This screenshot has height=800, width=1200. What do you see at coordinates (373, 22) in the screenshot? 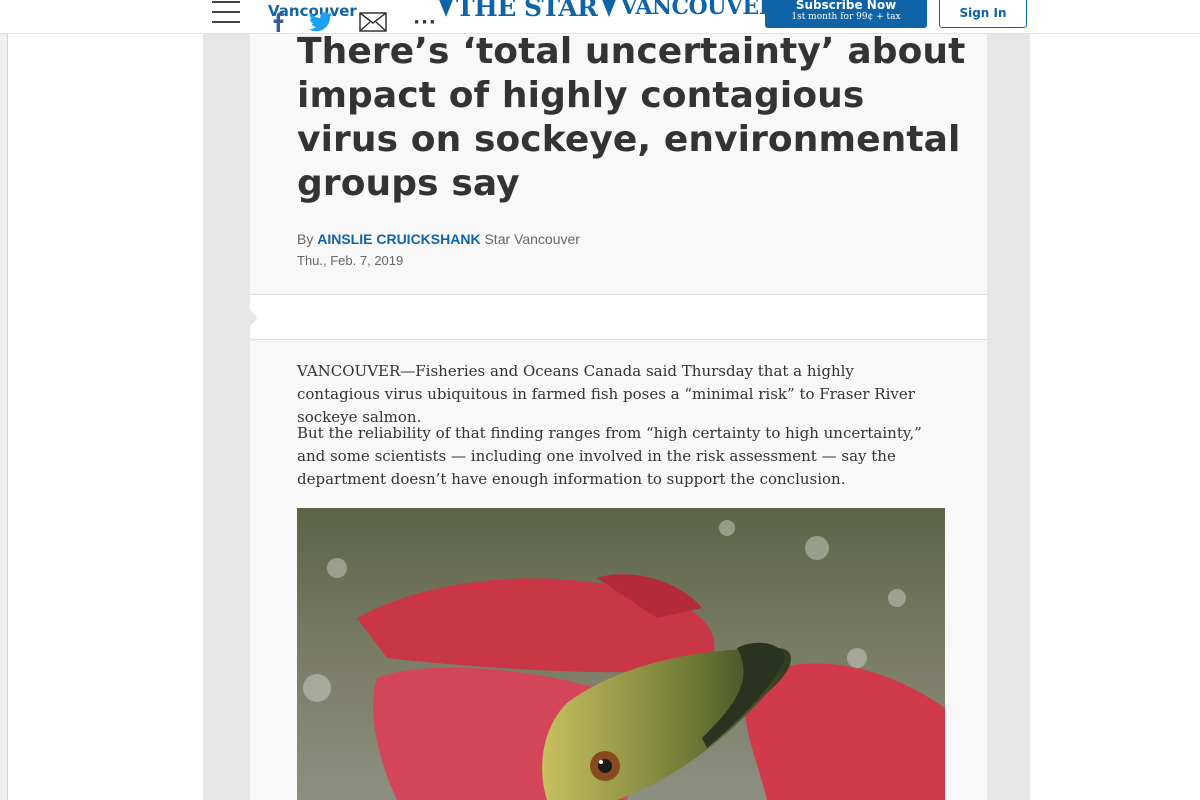
I see `email-icon` at bounding box center [373, 22].